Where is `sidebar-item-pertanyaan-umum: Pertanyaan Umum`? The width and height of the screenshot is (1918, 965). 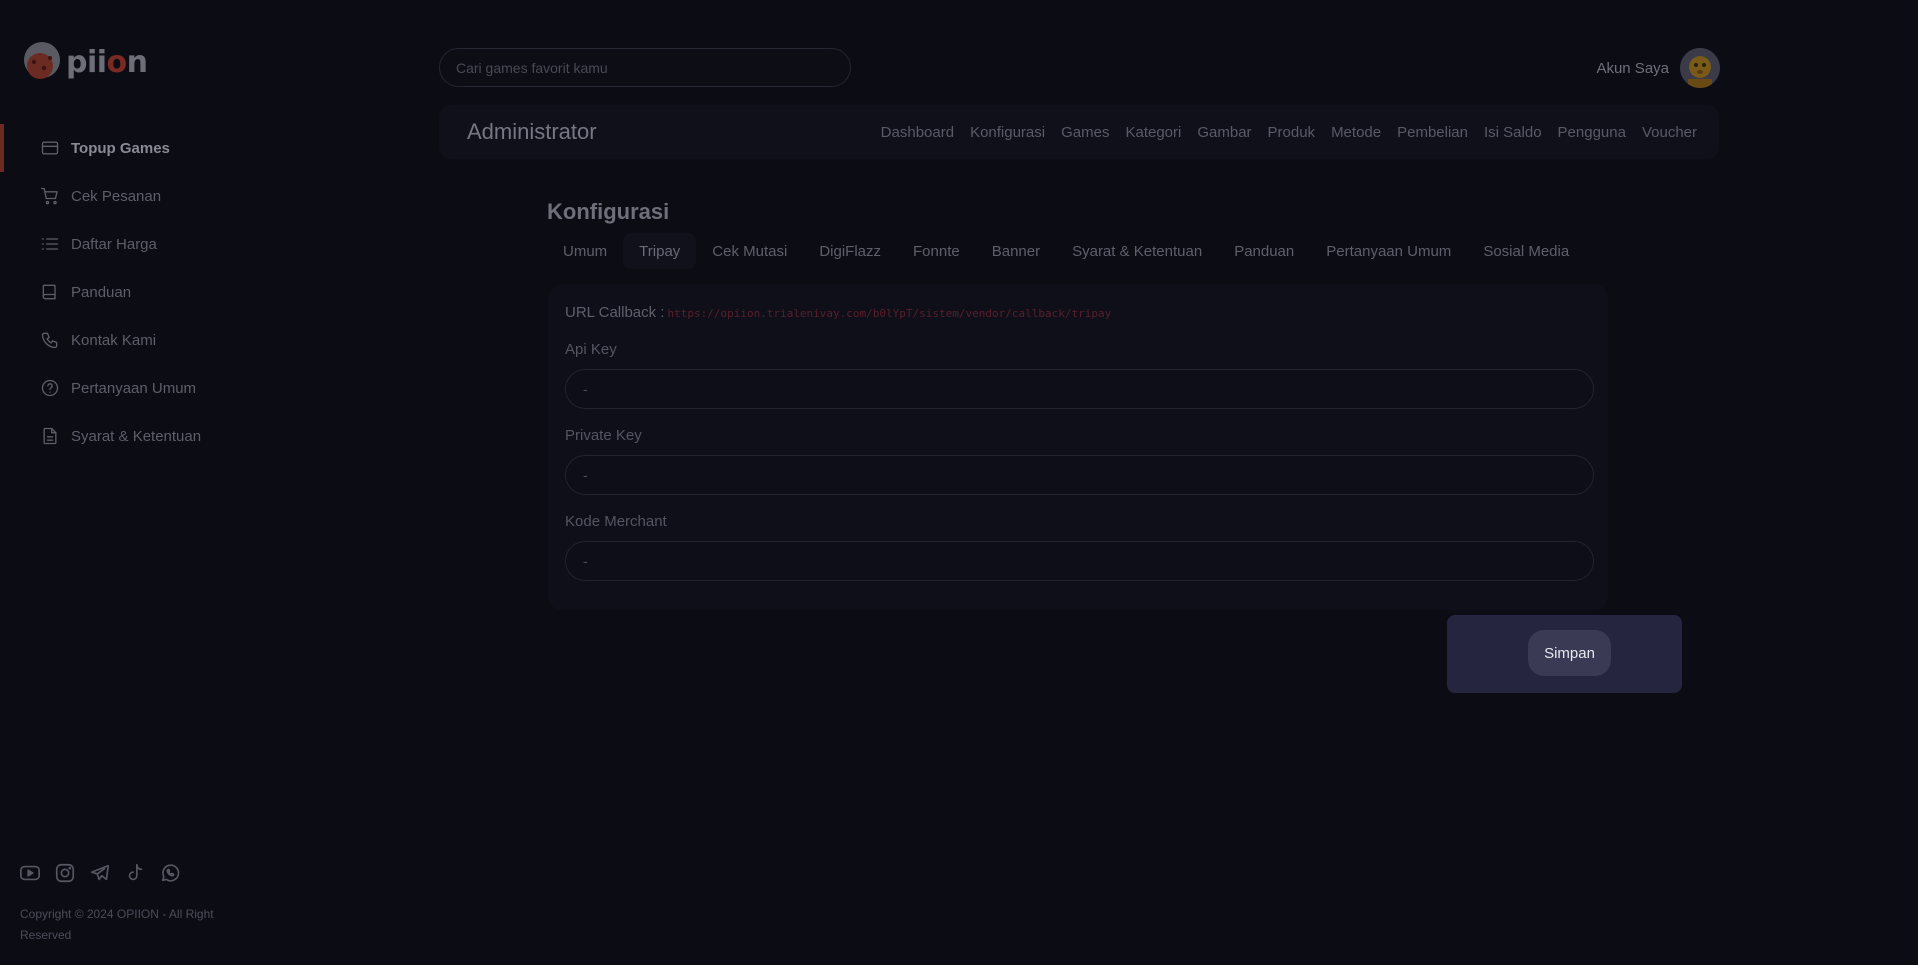 sidebar-item-pertanyaan-umum: Pertanyaan Umum is located at coordinates (165, 388).